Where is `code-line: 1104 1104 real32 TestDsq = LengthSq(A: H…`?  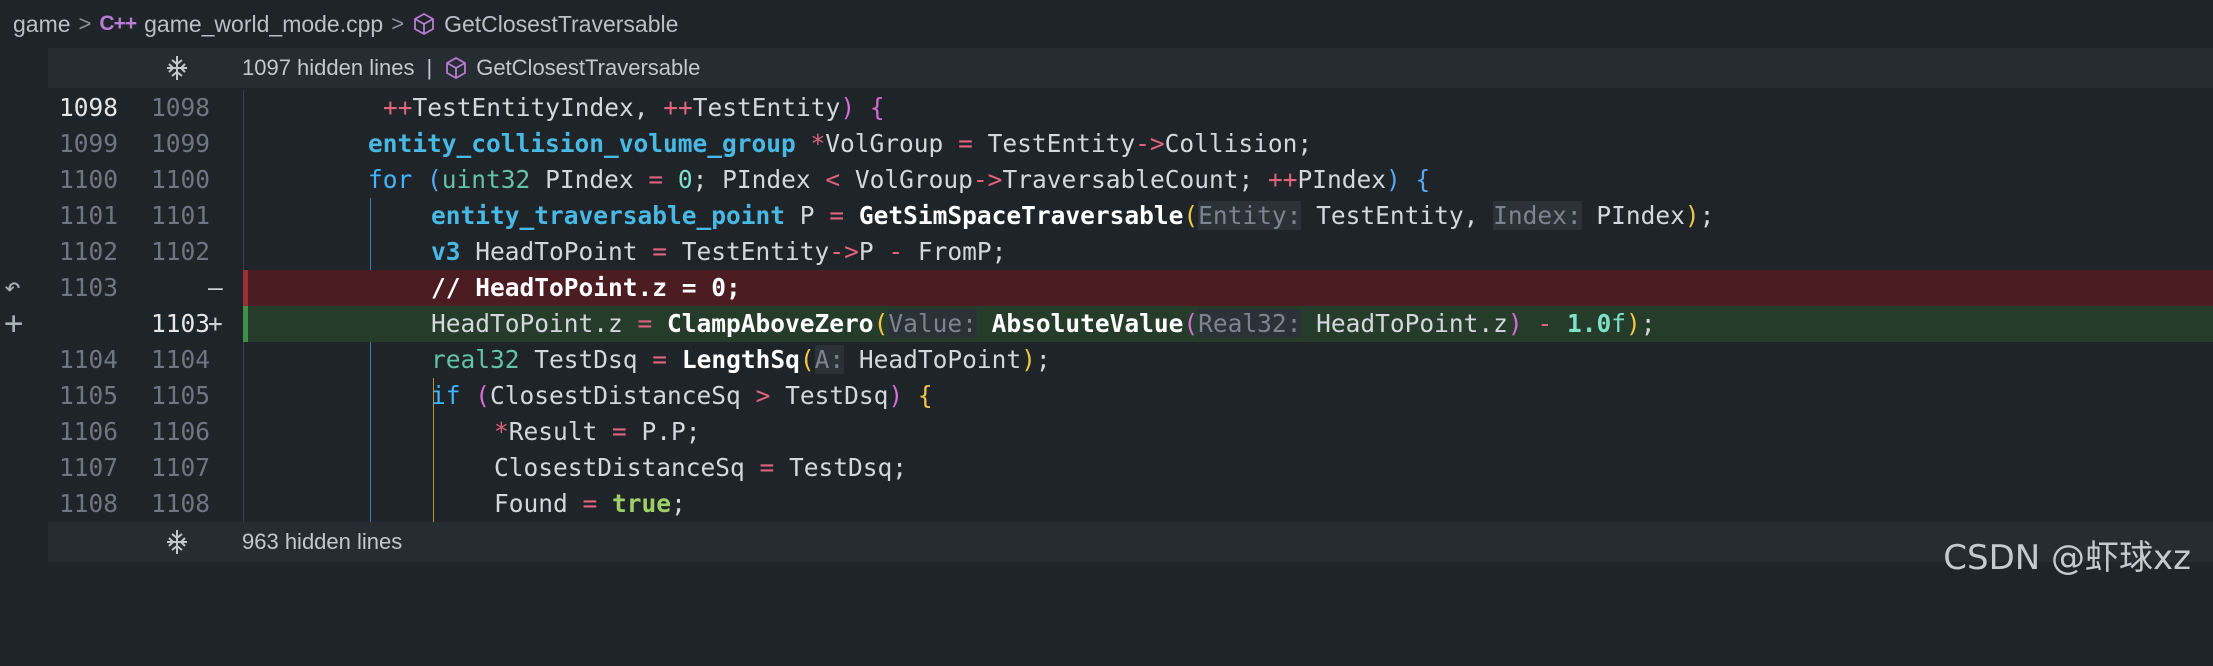 code-line: 1104 1104 real32 TestDsq = LengthSq(A: H… is located at coordinates (1130, 360).